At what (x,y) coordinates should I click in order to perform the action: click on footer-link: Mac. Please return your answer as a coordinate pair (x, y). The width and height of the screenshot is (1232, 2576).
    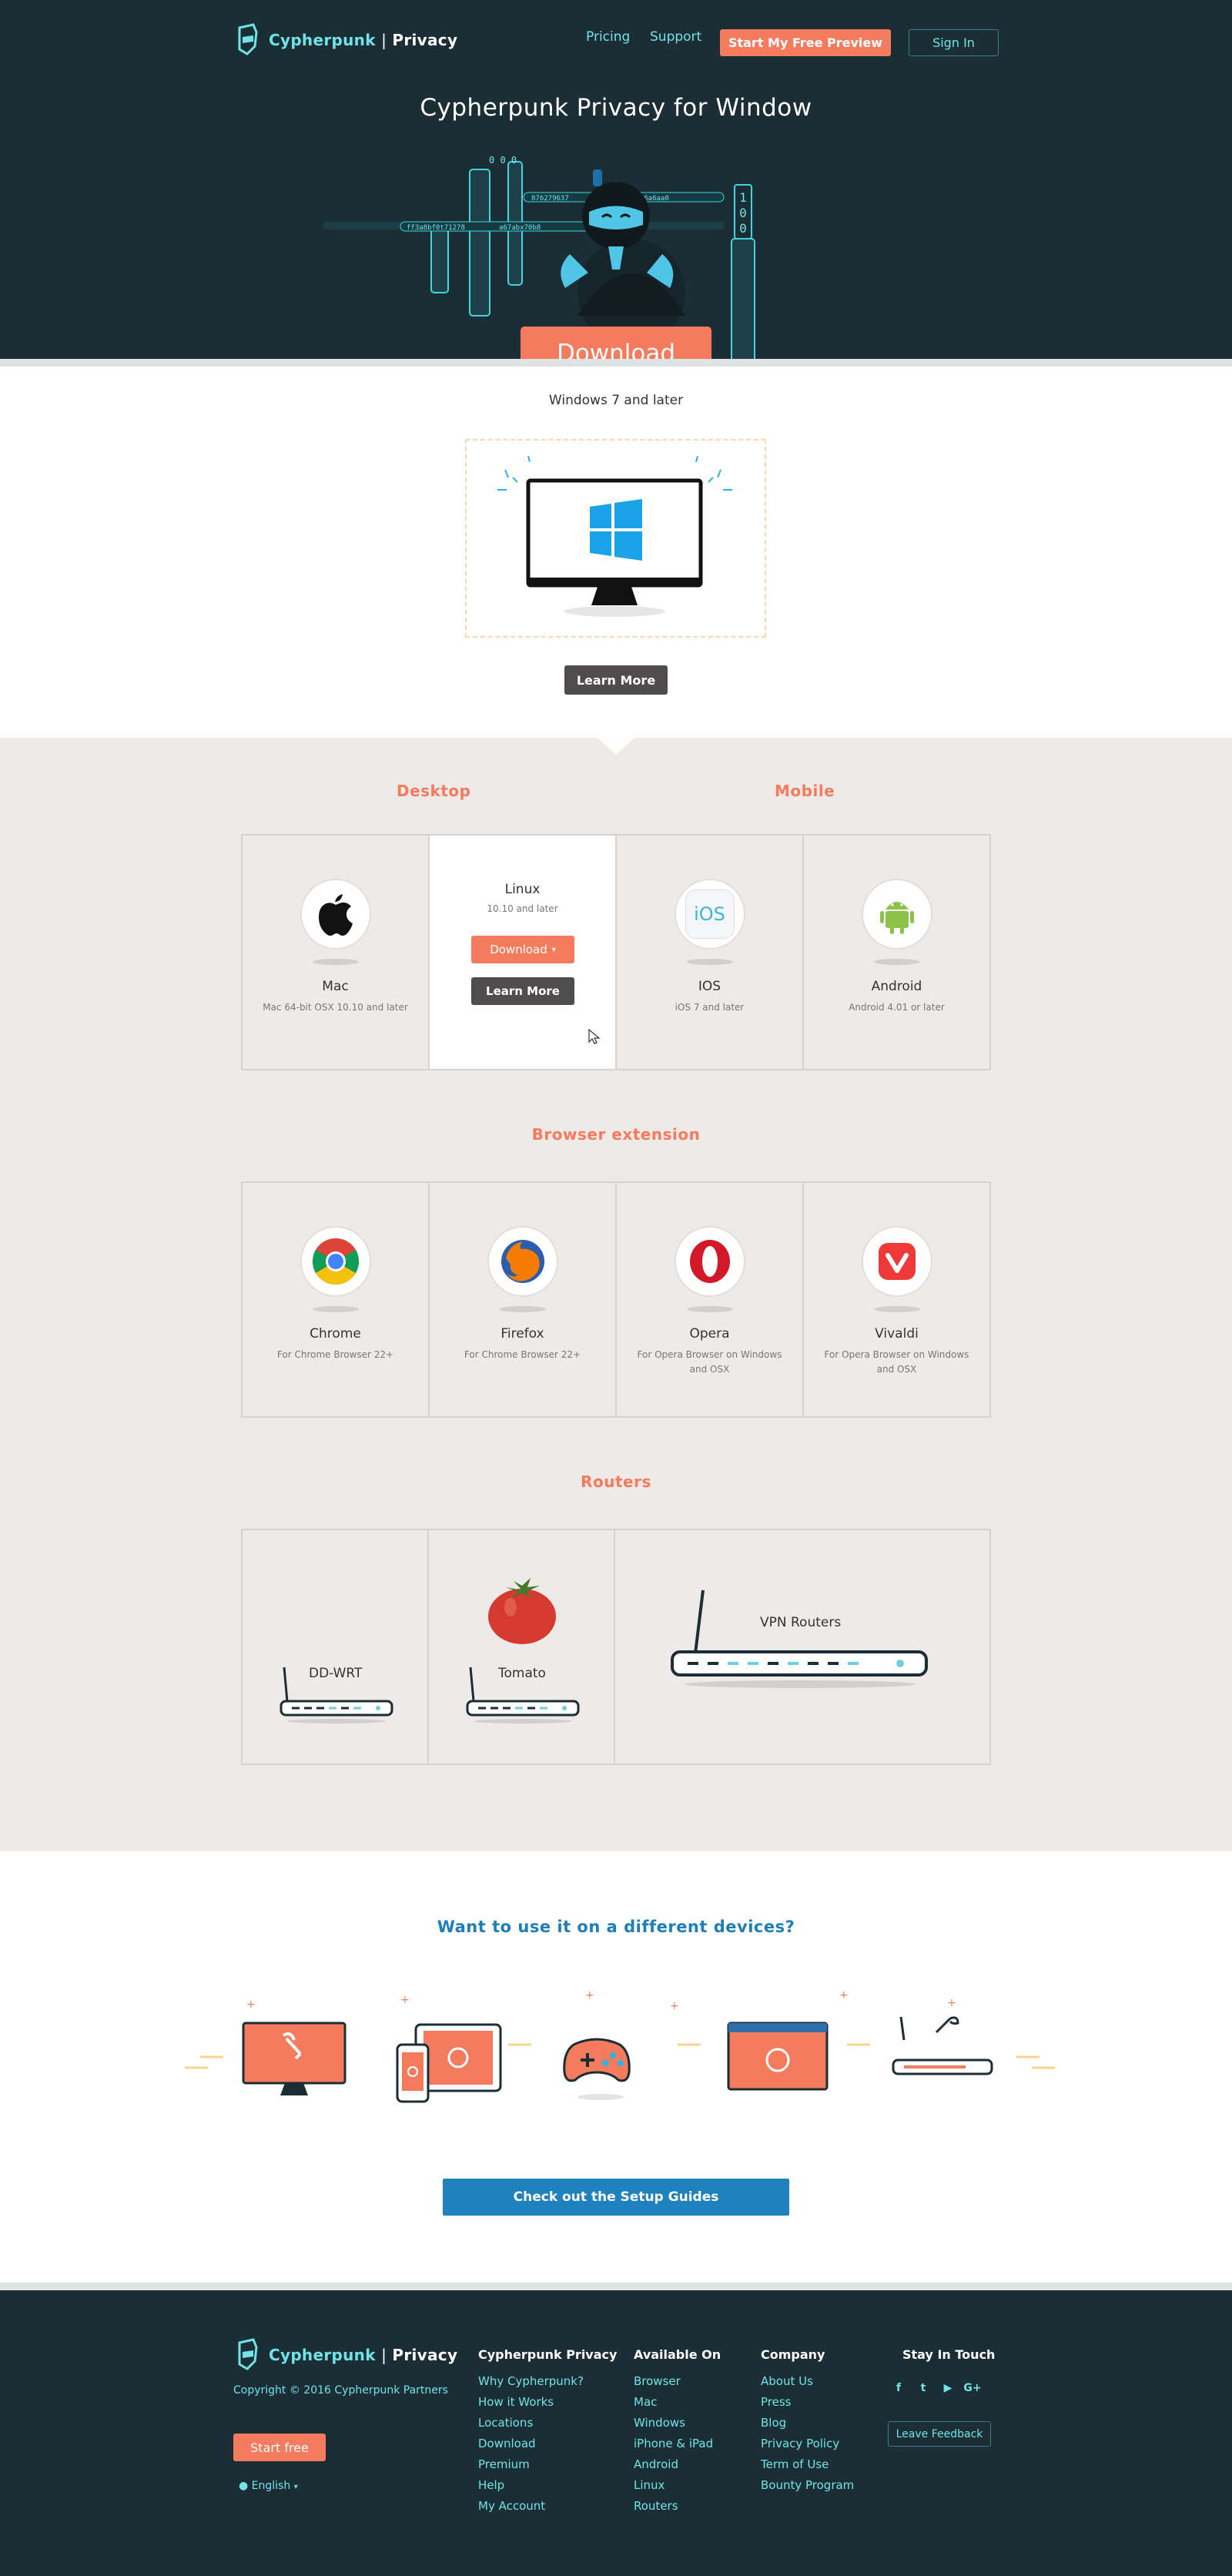
    Looking at the image, I should click on (677, 2402).